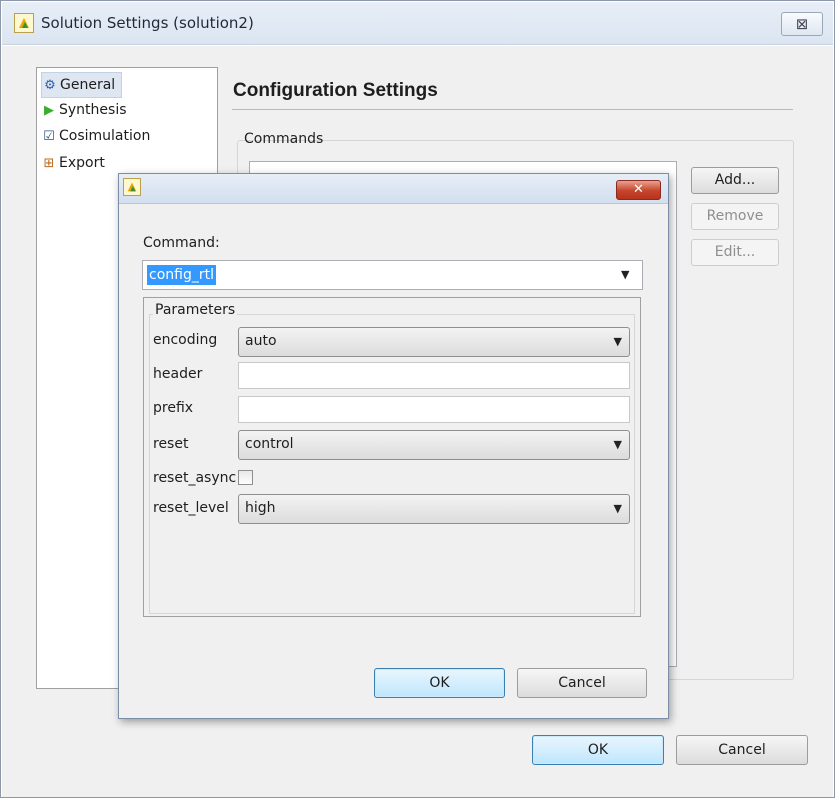 The width and height of the screenshot is (835, 798). What do you see at coordinates (181, 243) in the screenshot?
I see `command-label: Command:` at bounding box center [181, 243].